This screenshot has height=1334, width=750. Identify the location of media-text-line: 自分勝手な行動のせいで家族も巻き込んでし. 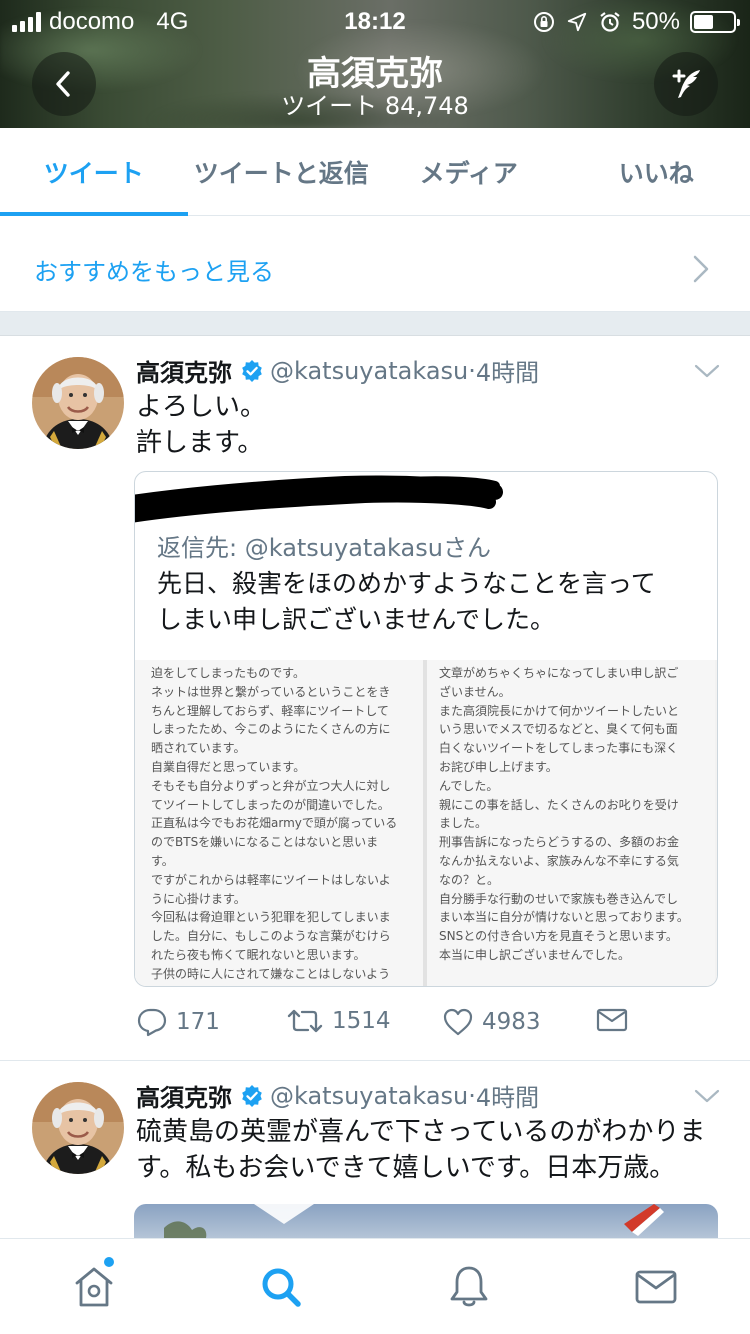
(559, 898).